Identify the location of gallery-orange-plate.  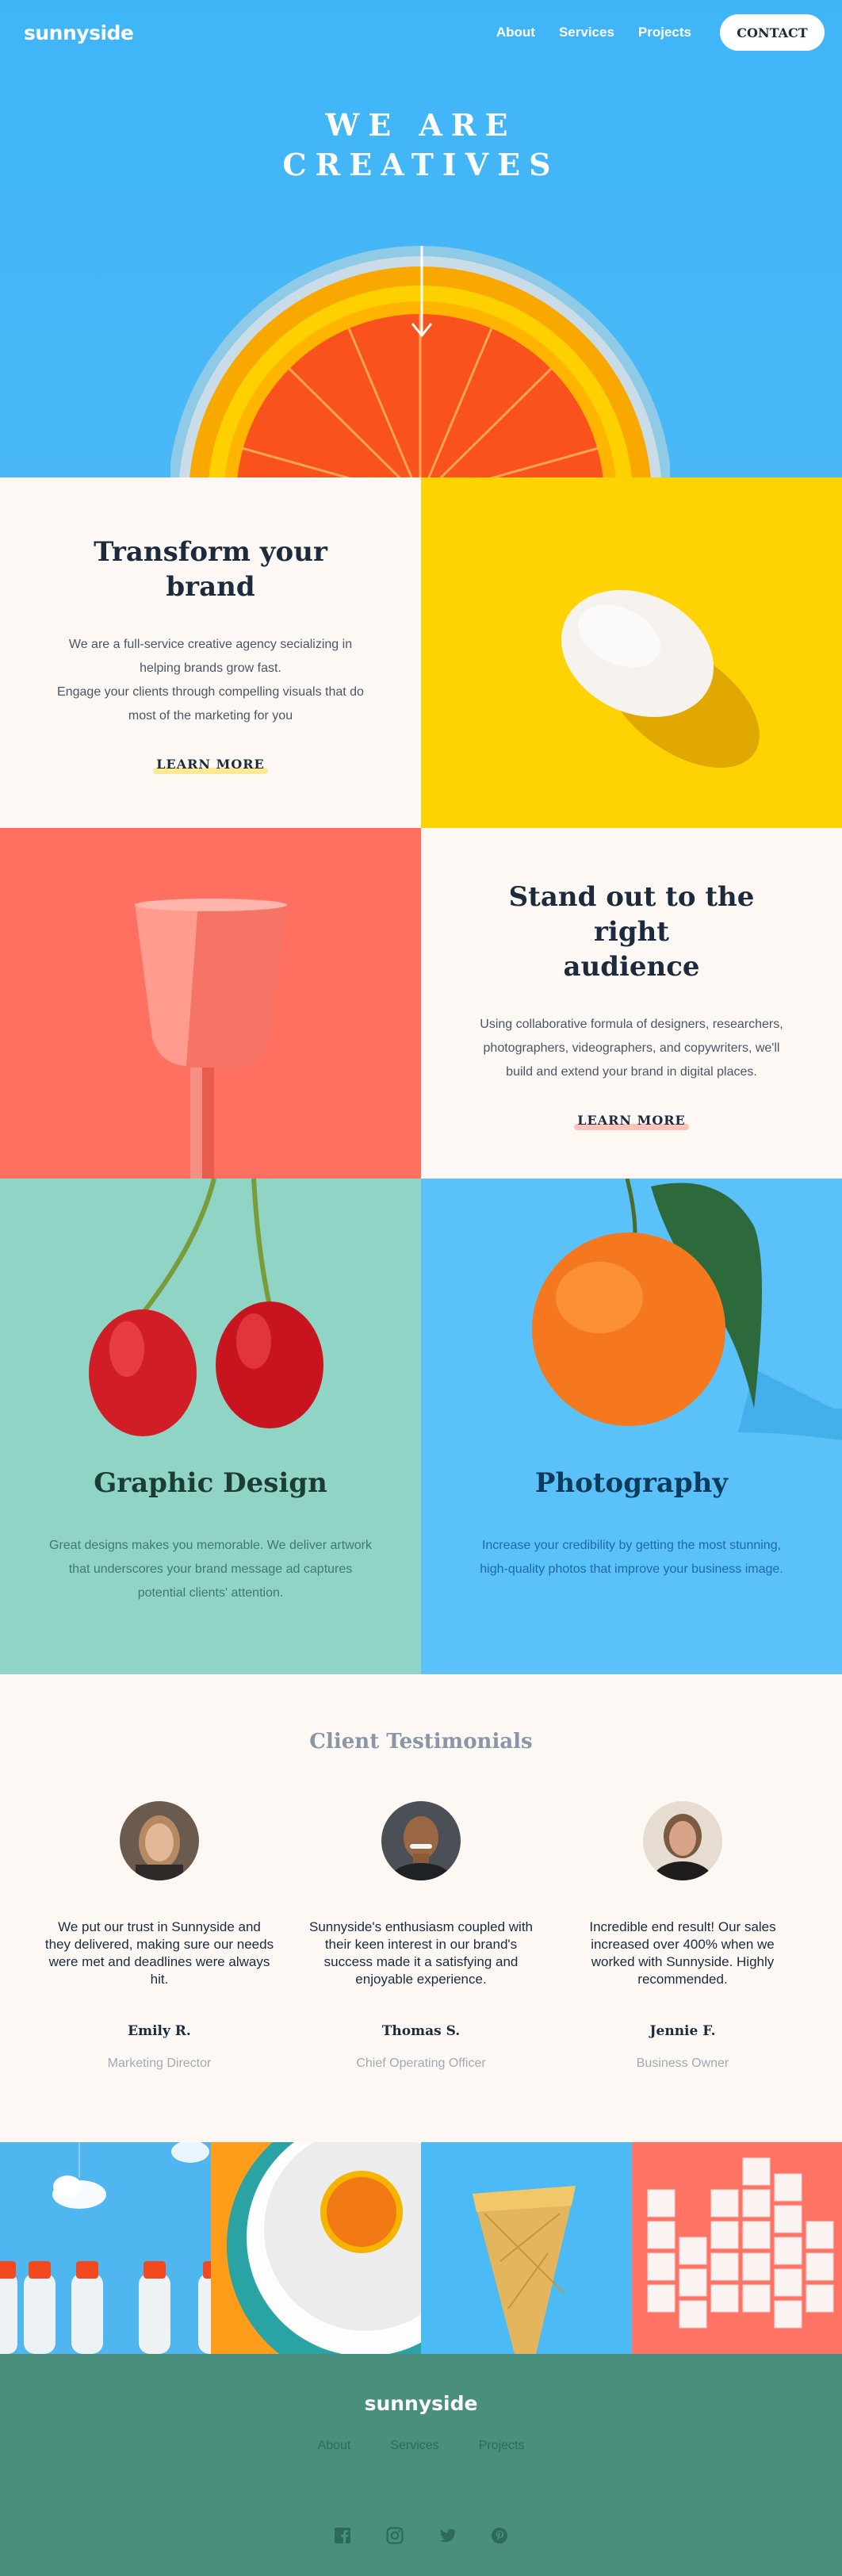
(315, 2248).